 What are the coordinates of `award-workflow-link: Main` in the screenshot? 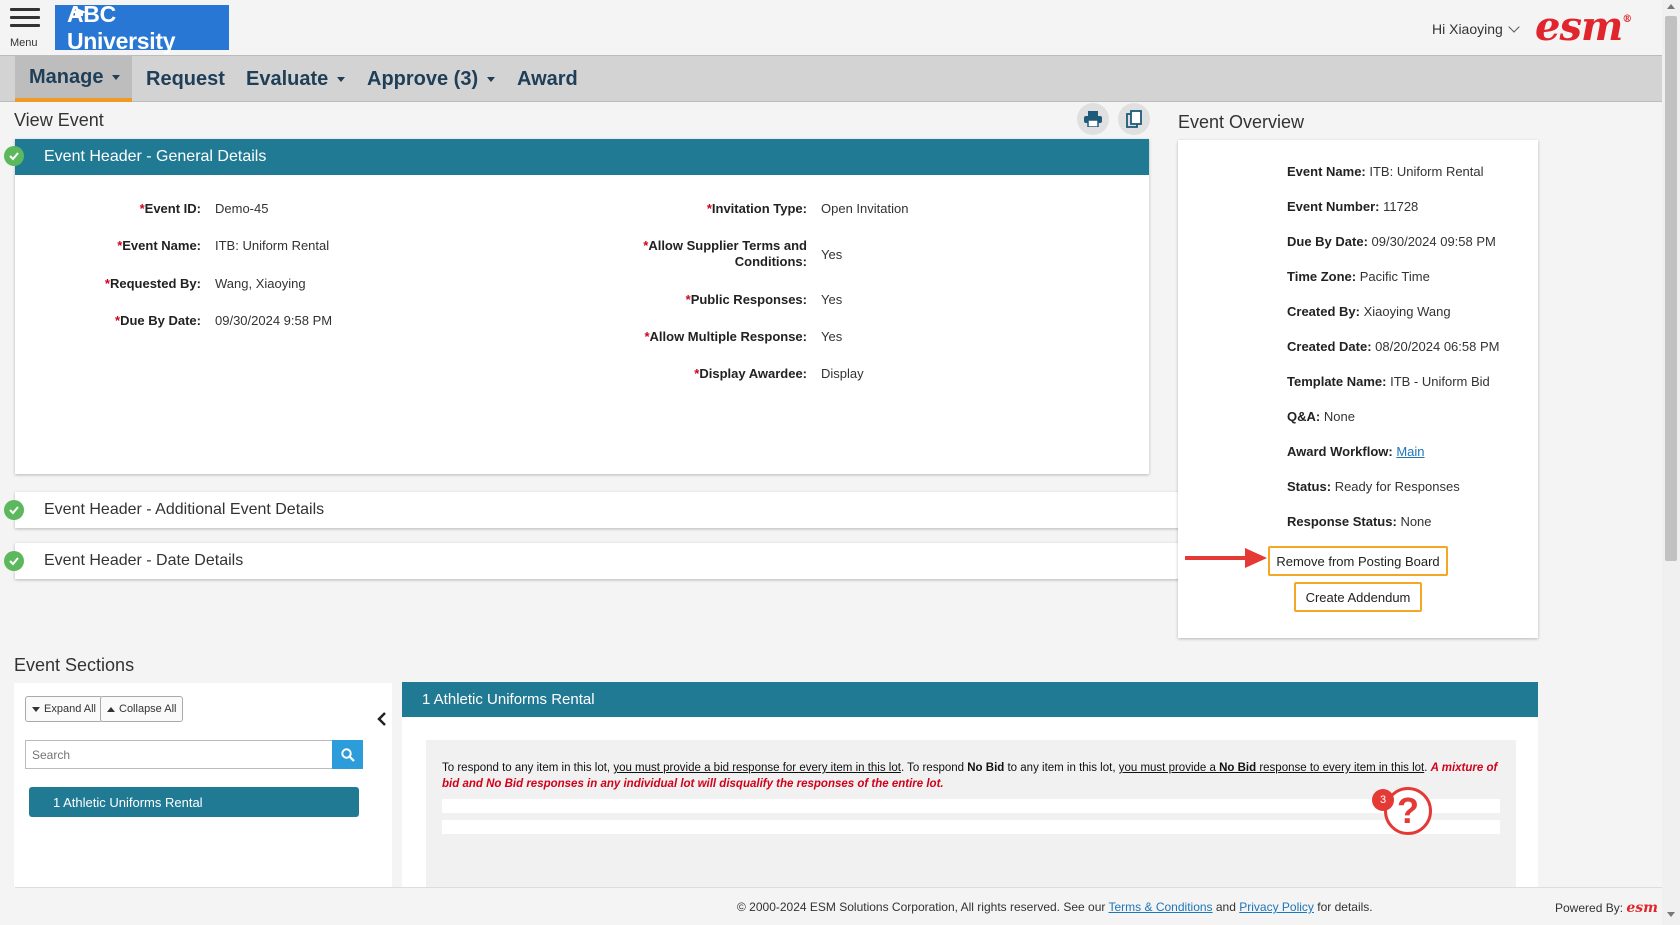 It's located at (1410, 451).